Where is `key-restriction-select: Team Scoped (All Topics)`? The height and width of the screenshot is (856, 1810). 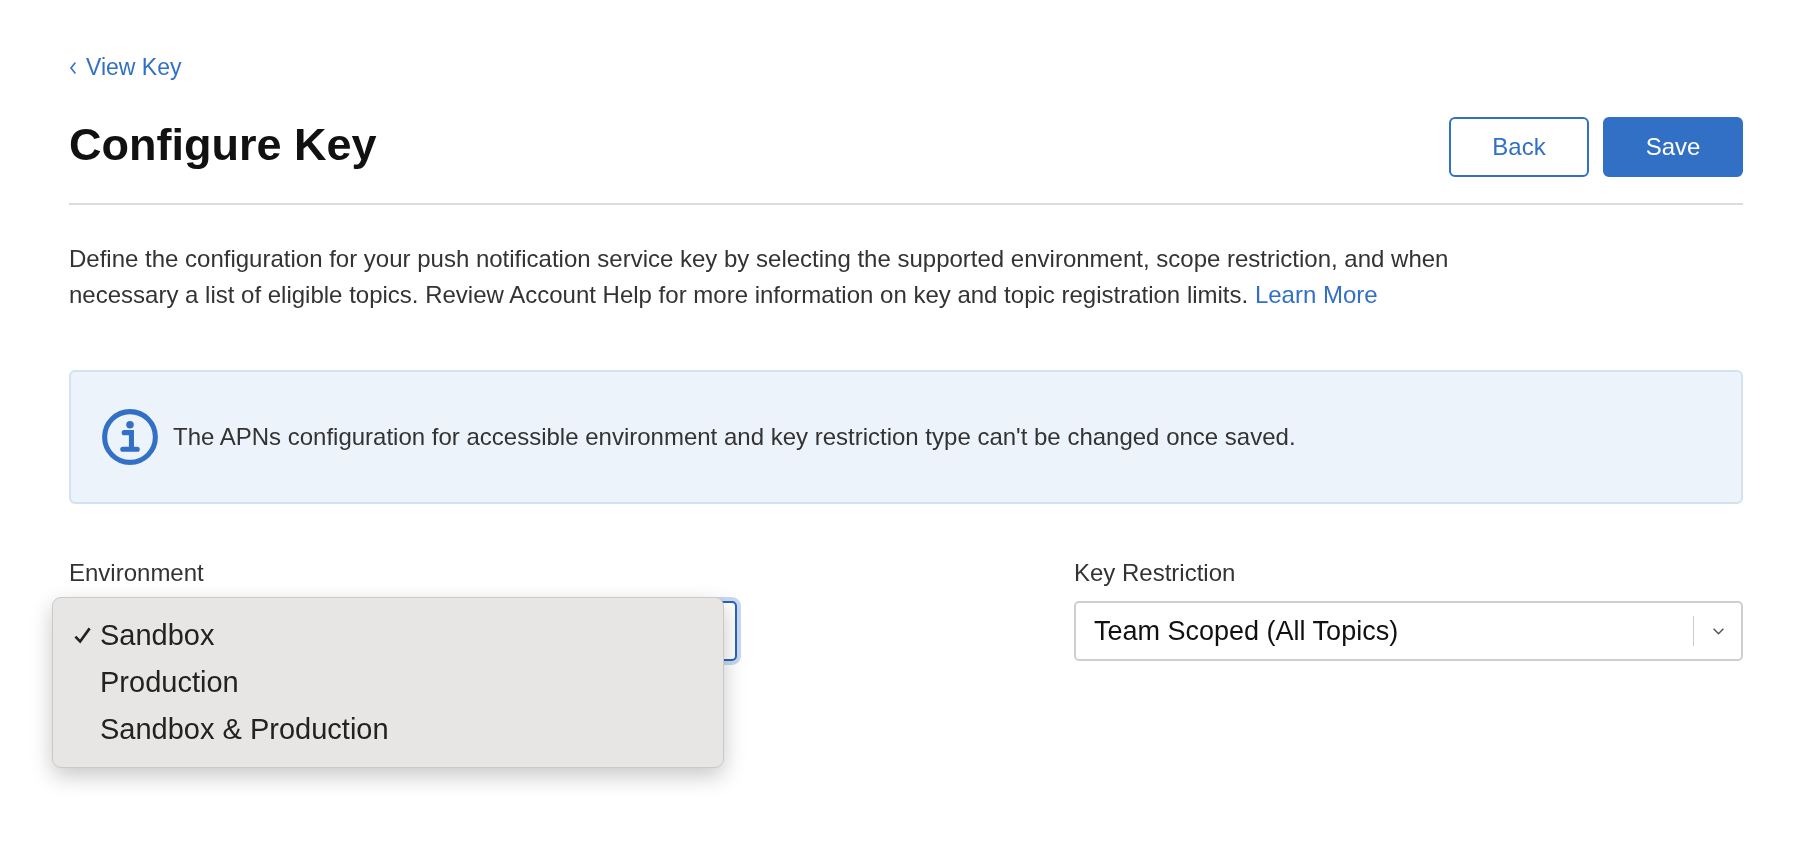 key-restriction-select: Team Scoped (All Topics) is located at coordinates (1408, 631).